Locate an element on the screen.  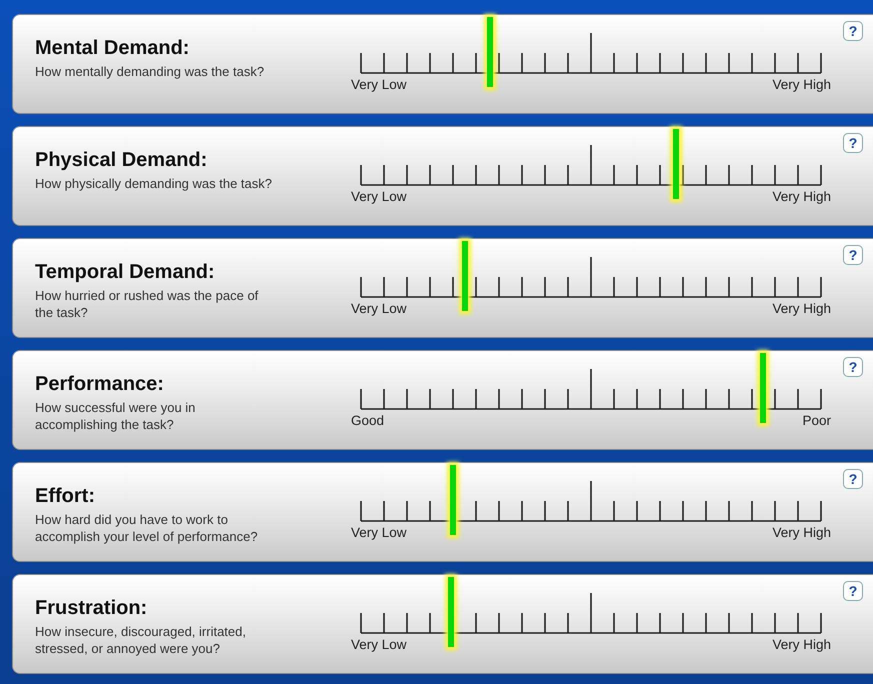
scale-title: Mental Demand: is located at coordinates (112, 48).